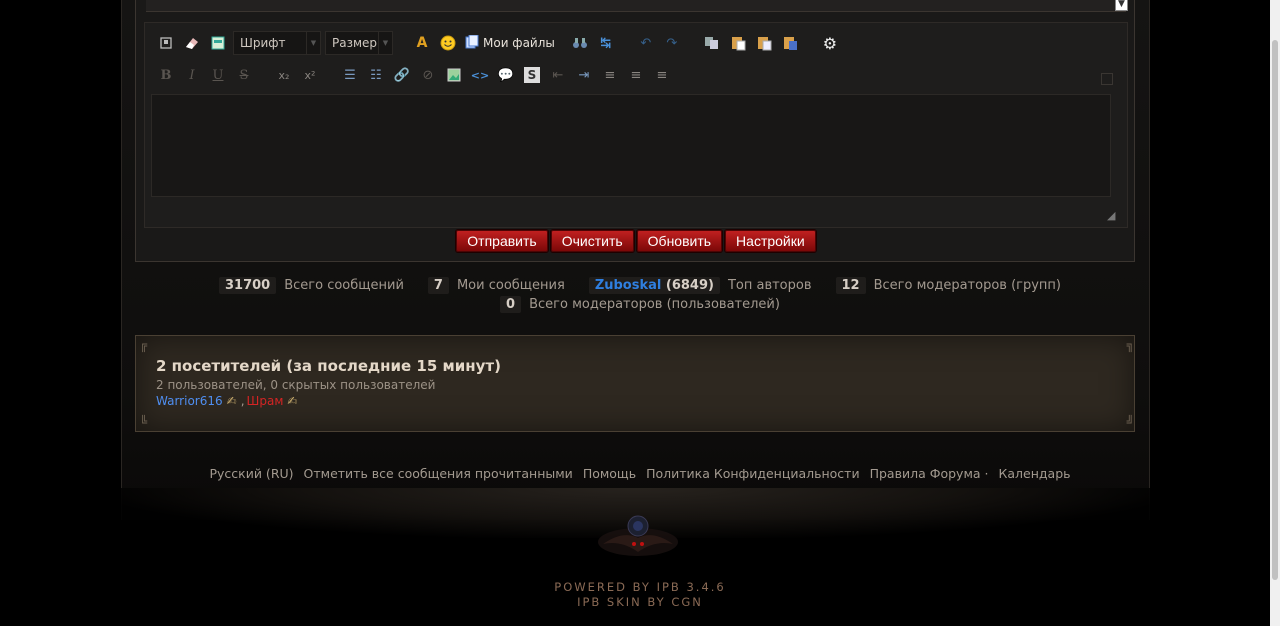  Describe the element at coordinates (454, 75) in the screenshot. I see `image-icon` at that location.